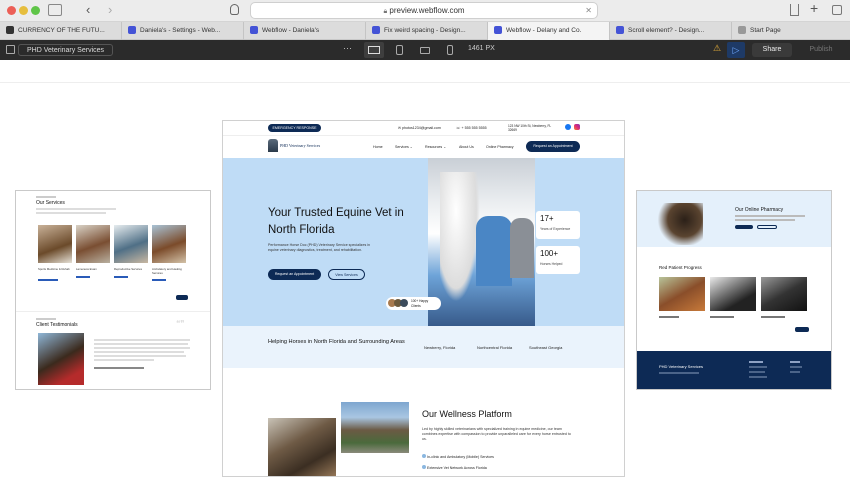  What do you see at coordinates (679, 373) in the screenshot?
I see `footer-text` at bounding box center [679, 373].